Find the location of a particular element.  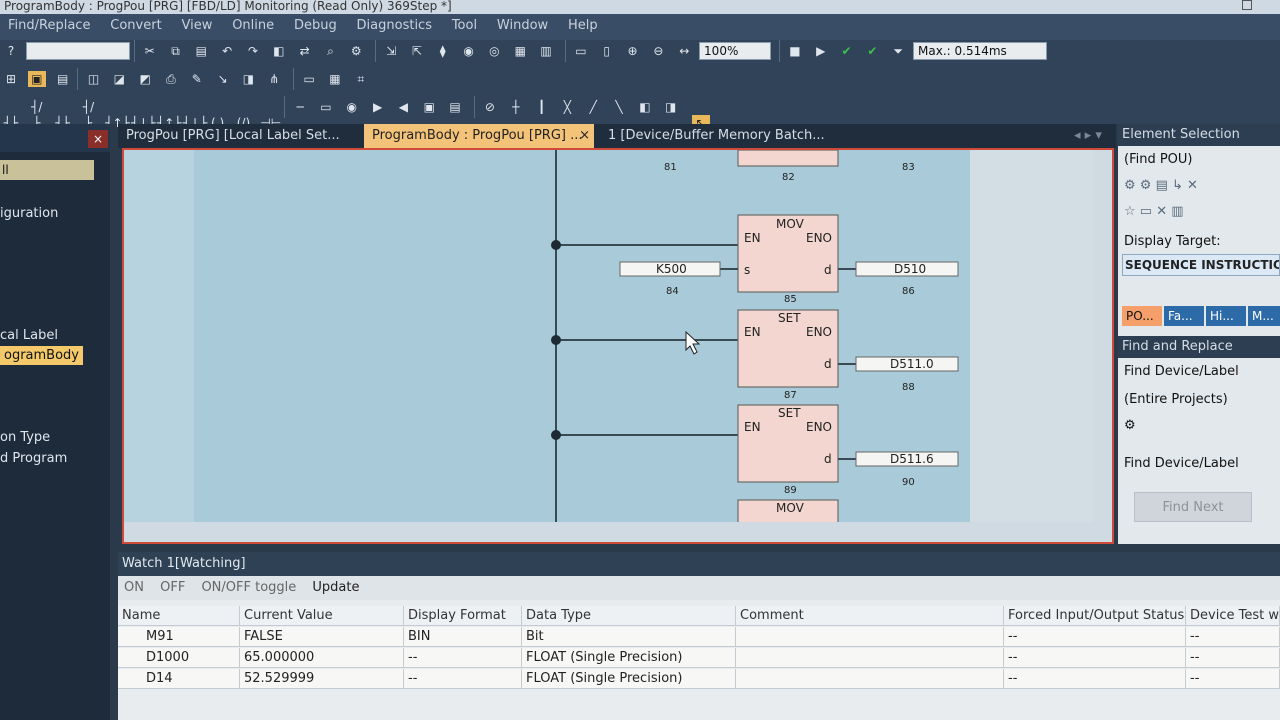

menu-help: Help is located at coordinates (583, 25).